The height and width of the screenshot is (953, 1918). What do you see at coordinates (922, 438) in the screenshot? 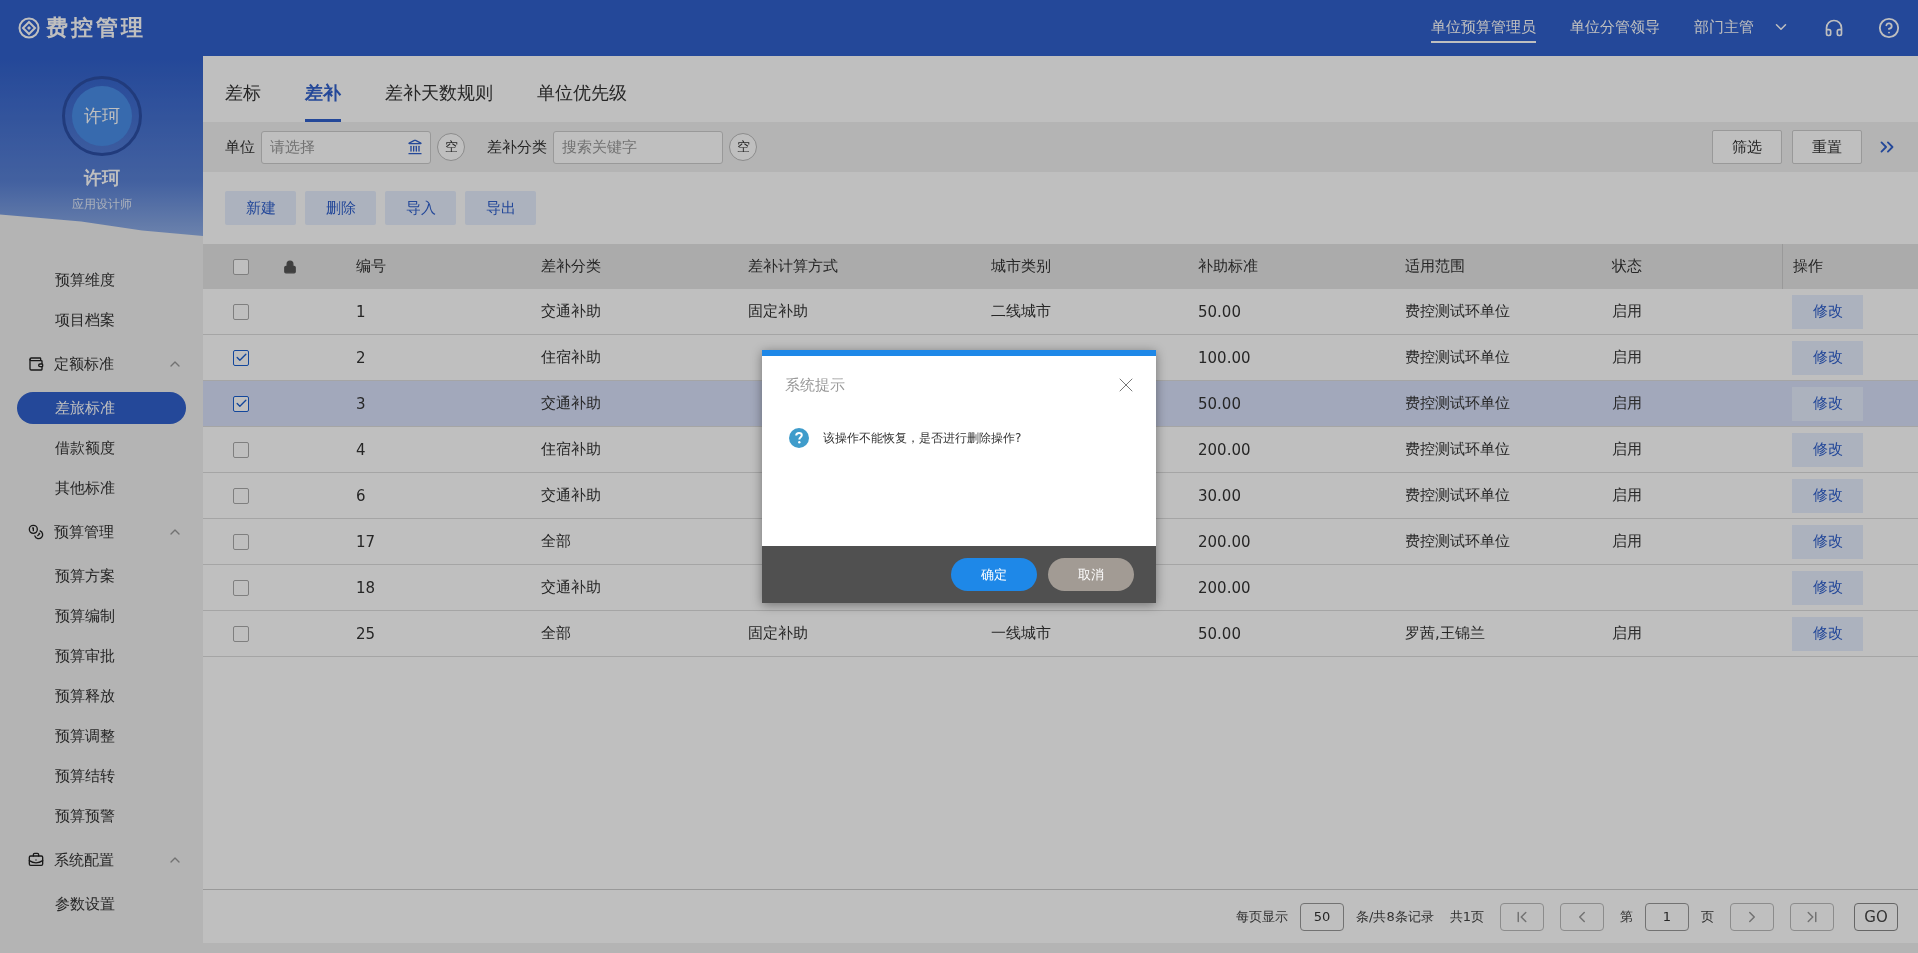
I see `dialog-message: 该操作不能恢复，是否进行删除操作?` at bounding box center [922, 438].